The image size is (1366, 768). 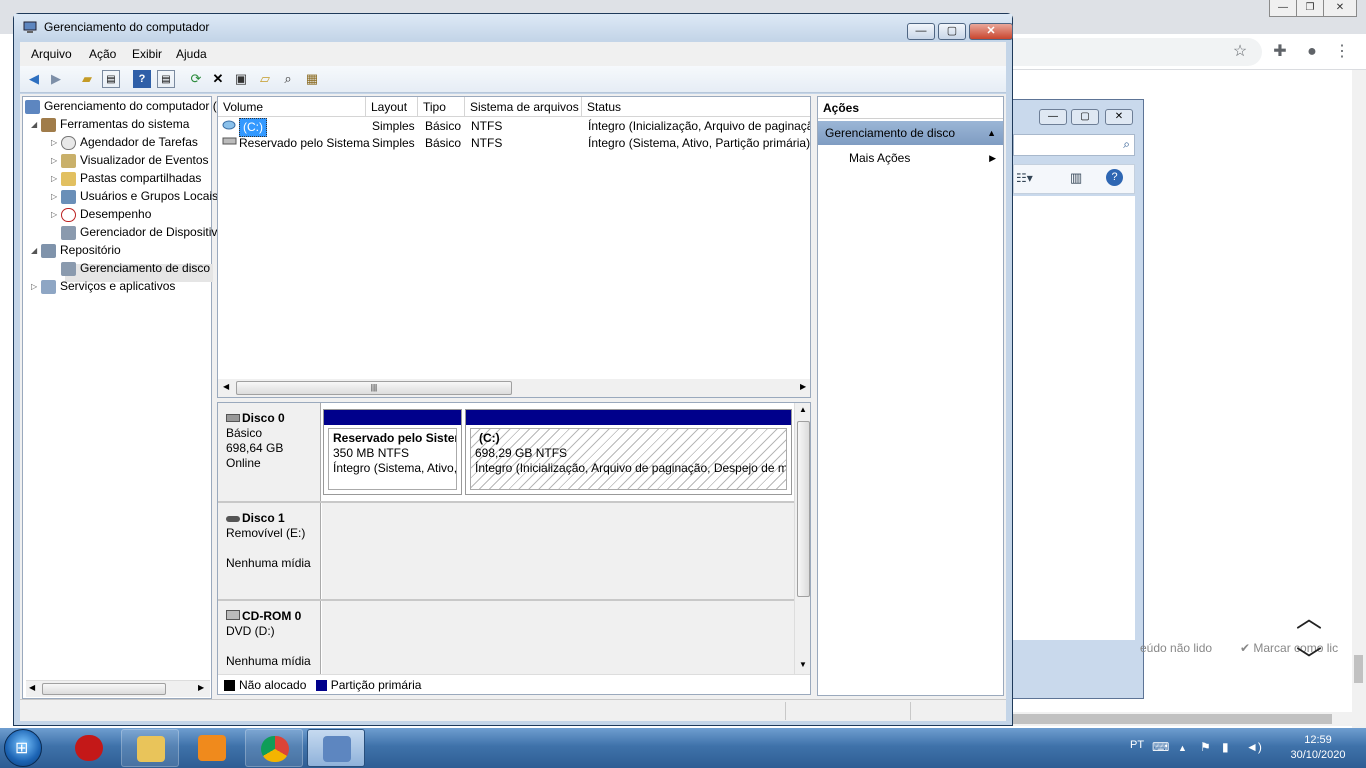 What do you see at coordinates (130, 160) in the screenshot?
I see `tree-node-event-viewer: ▷ Visualizador de Eventos` at bounding box center [130, 160].